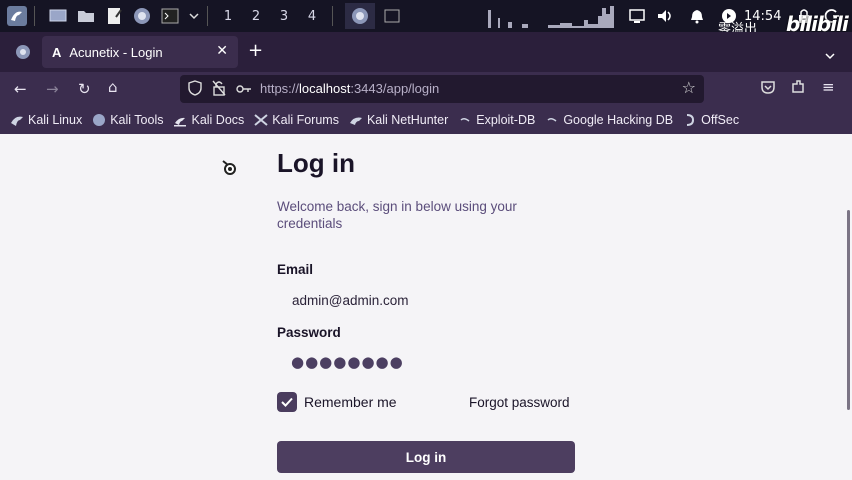  Describe the element at coordinates (350, 402) in the screenshot. I see `remember-me-label: Remember me` at that location.